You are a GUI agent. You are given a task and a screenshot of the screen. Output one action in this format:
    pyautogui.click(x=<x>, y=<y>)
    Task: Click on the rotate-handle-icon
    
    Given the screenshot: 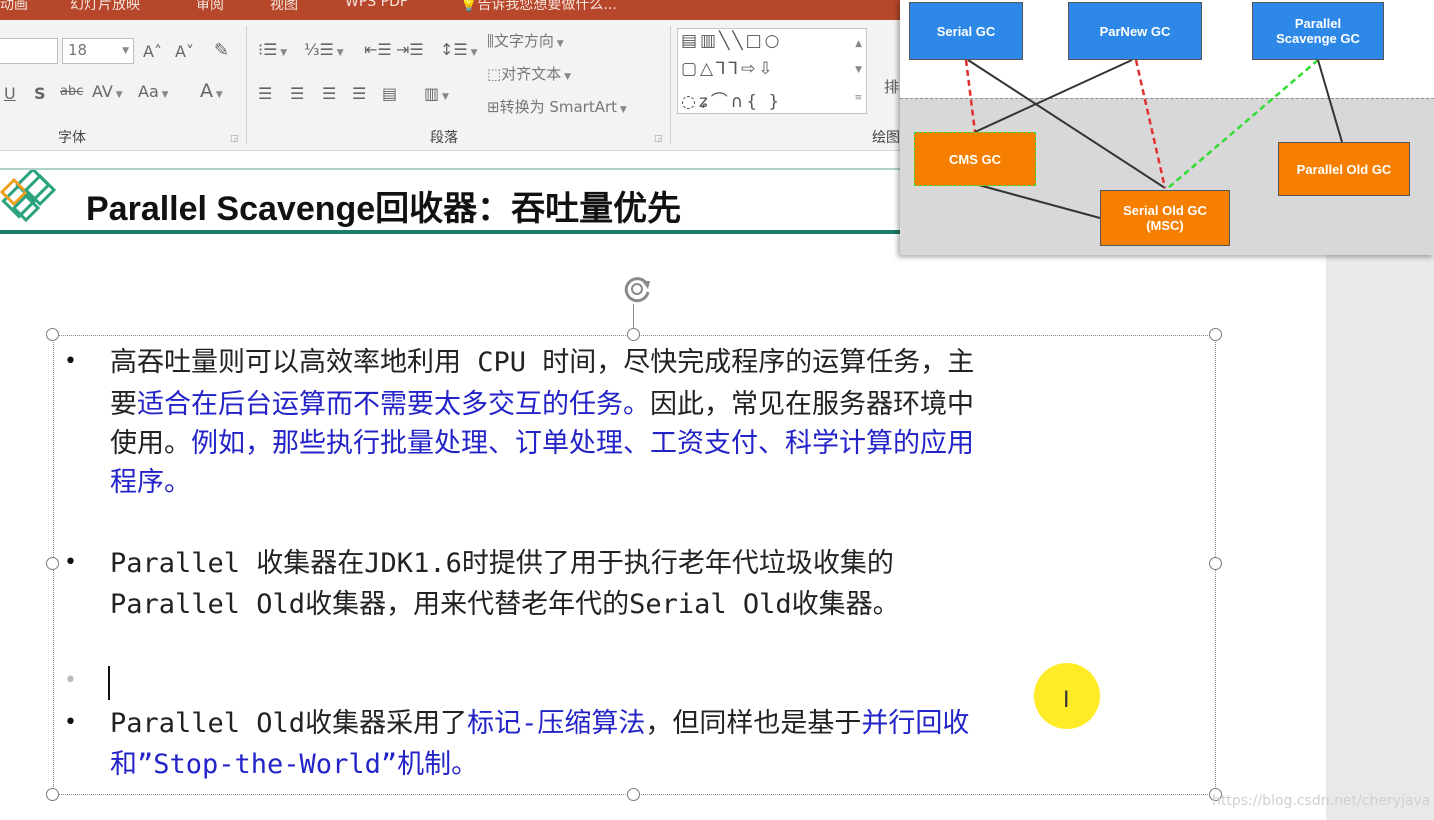 What is the action you would take?
    pyautogui.click(x=637, y=289)
    